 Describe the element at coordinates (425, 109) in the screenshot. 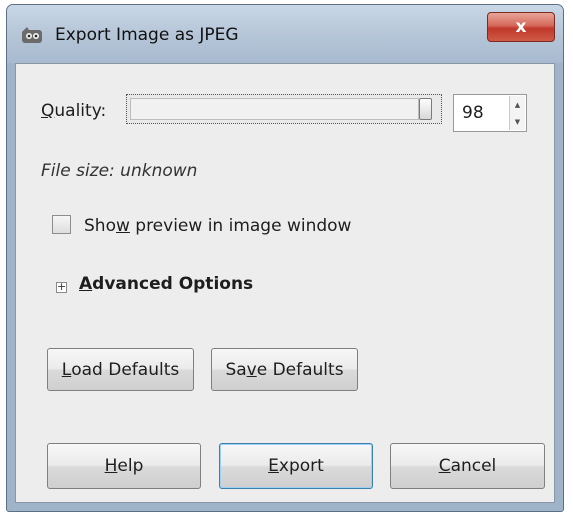

I see `quality-slider-handle` at that location.